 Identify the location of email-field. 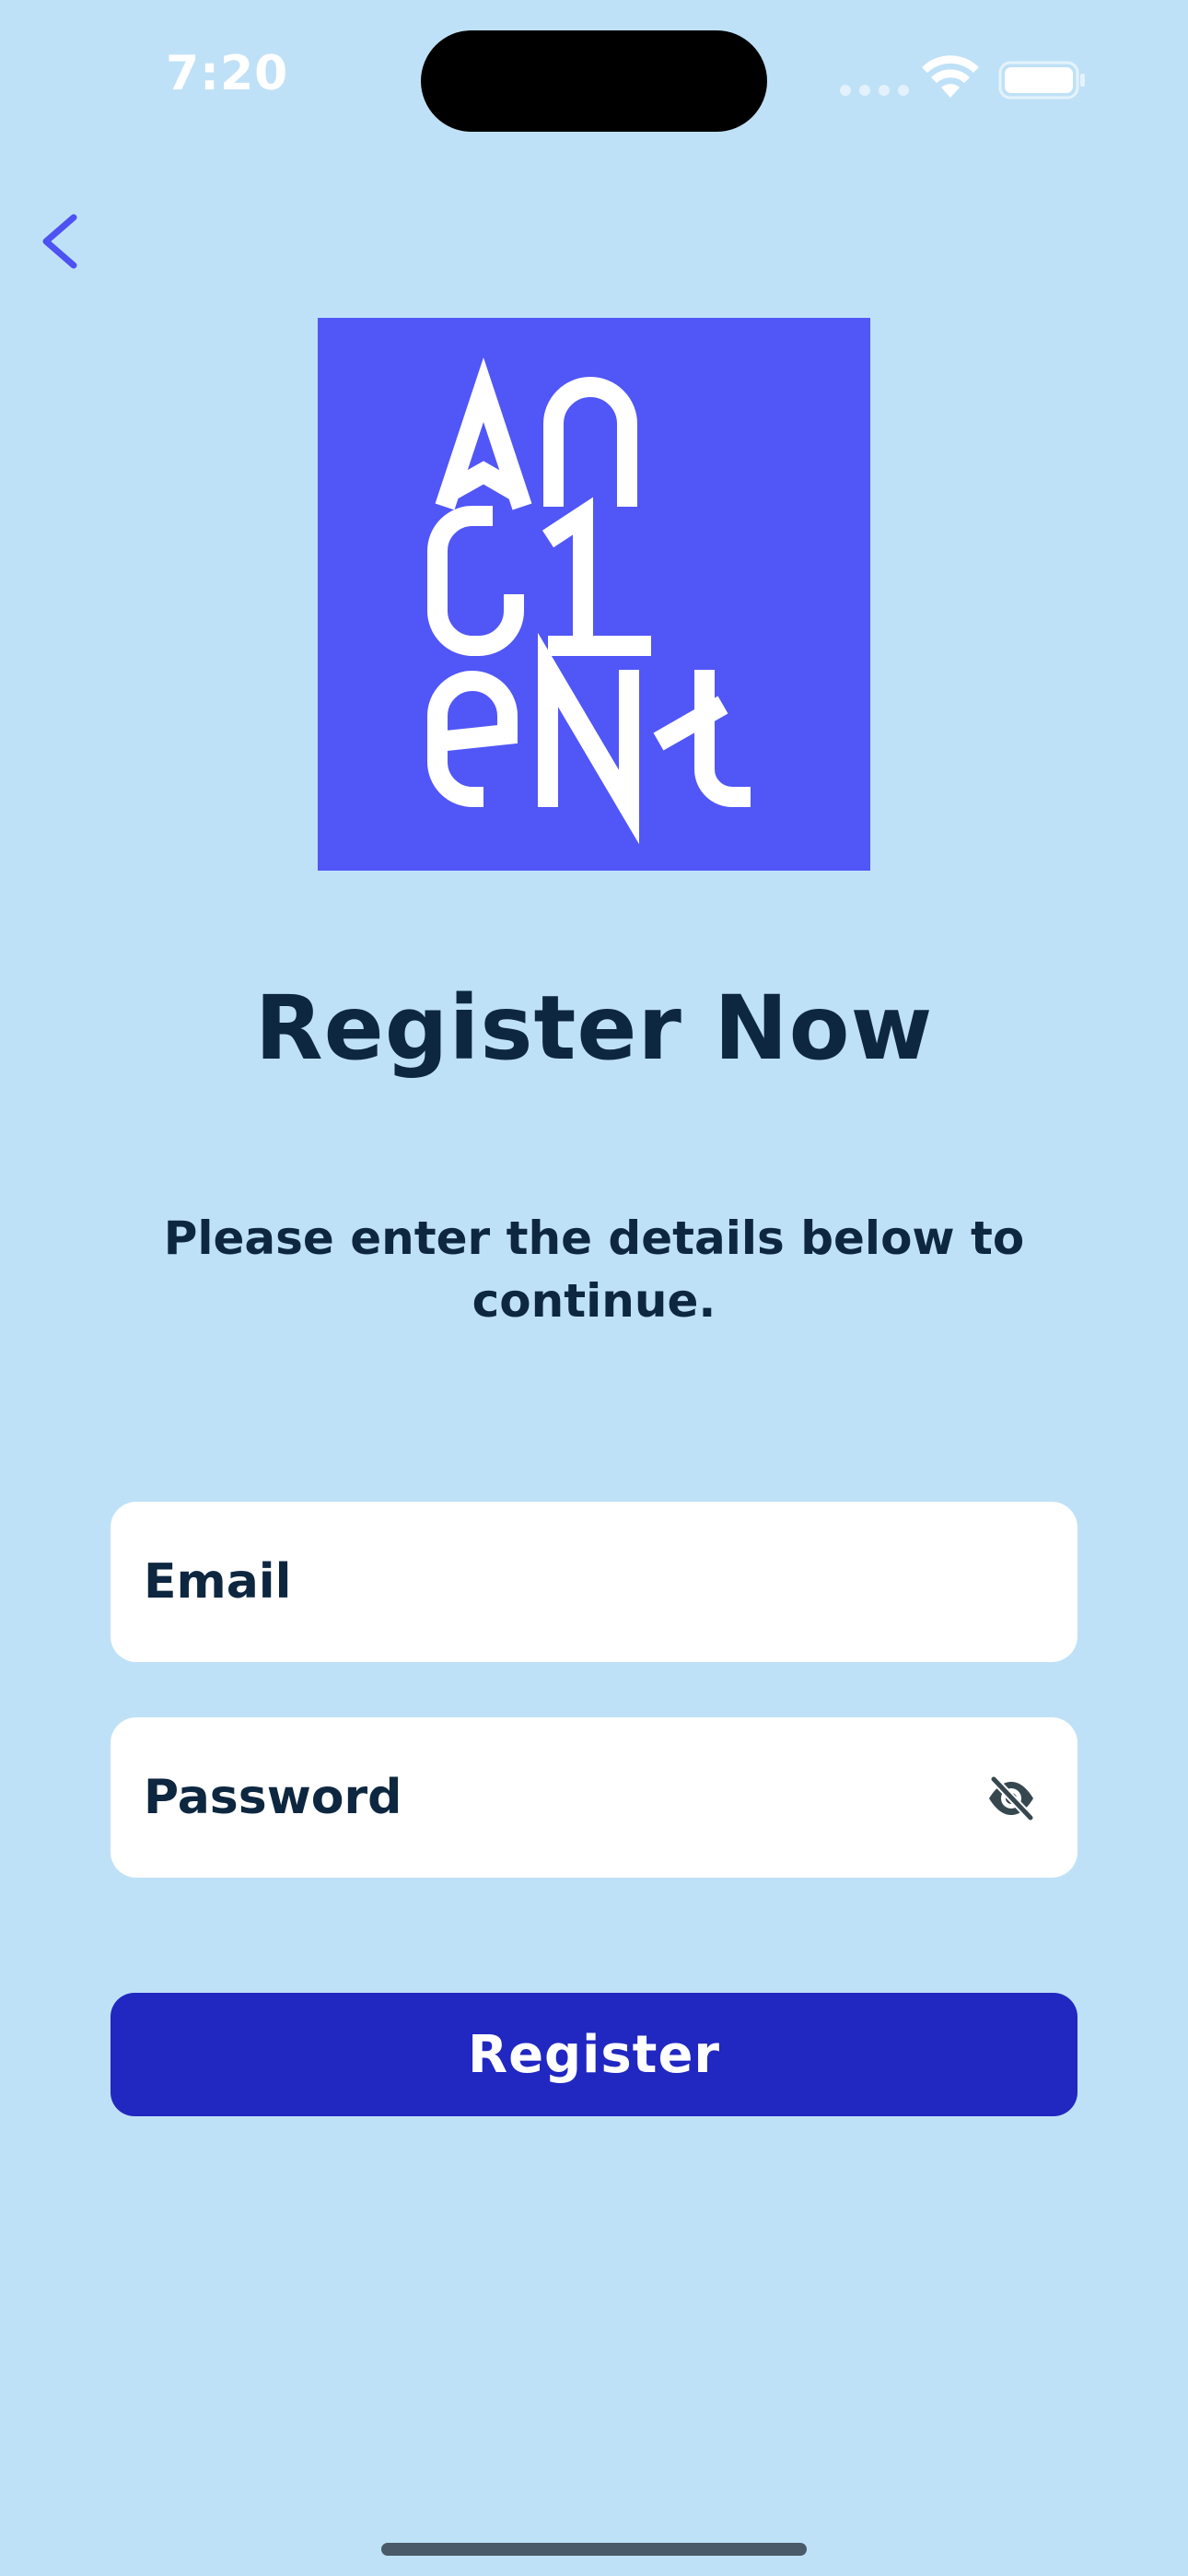
(594, 1582).